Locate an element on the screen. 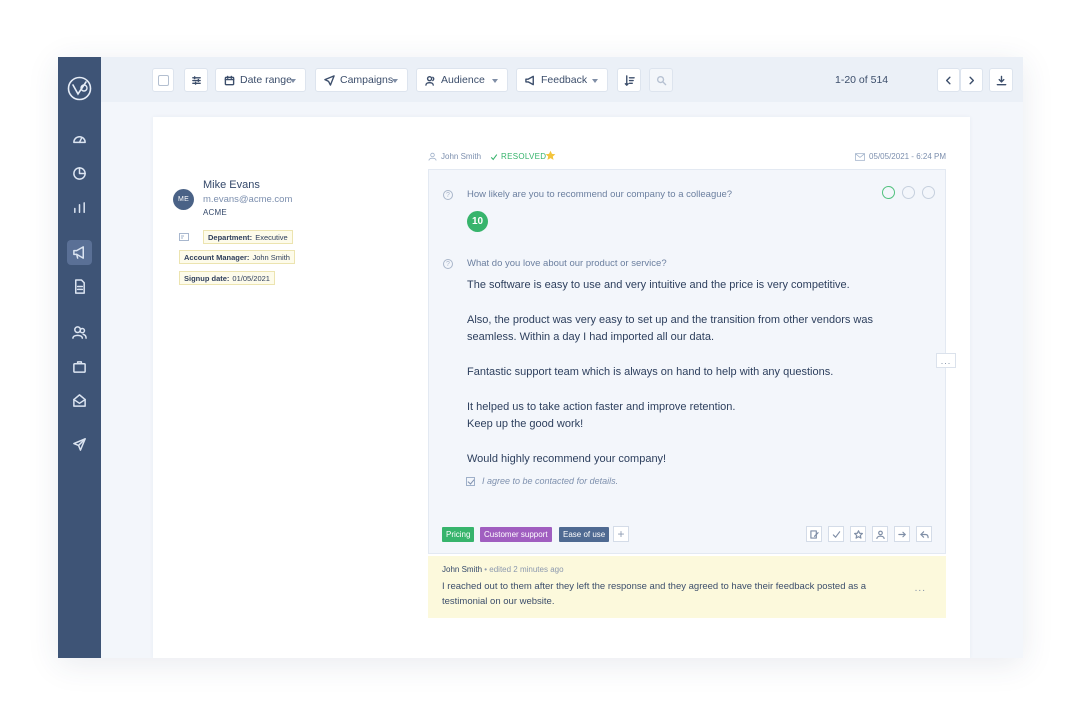 The image size is (1080, 716). pagination-label: 1-20 of 514 is located at coordinates (862, 80).